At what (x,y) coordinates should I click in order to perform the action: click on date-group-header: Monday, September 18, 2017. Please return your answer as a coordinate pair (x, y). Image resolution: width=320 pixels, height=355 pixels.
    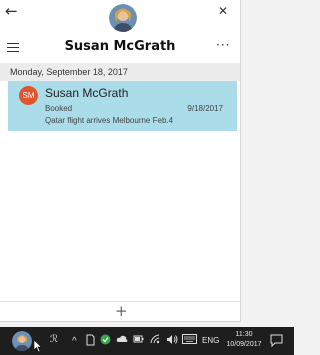
    Looking at the image, I should click on (120, 72).